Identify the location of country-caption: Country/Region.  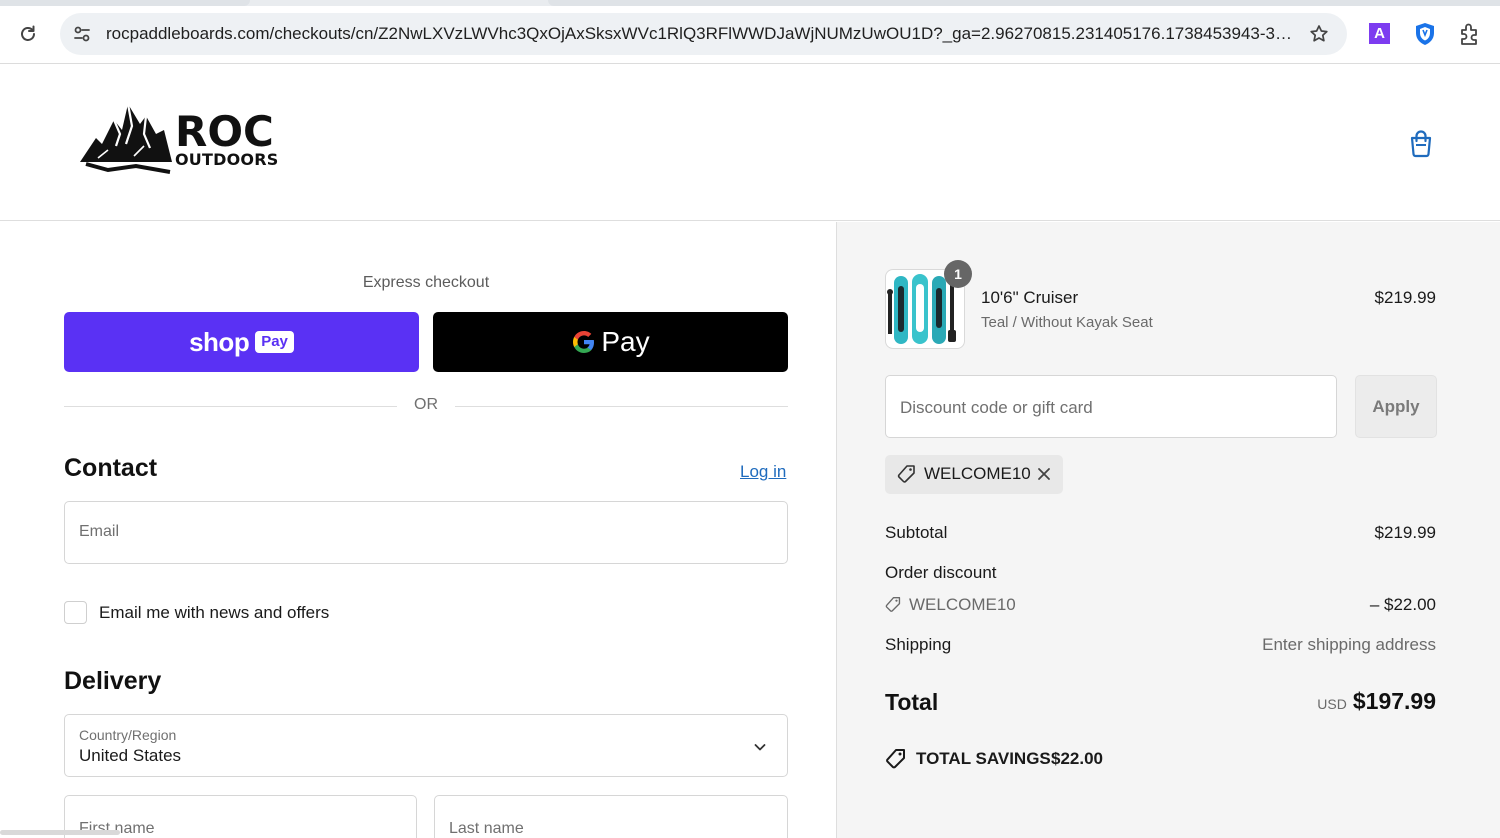
(128, 735).